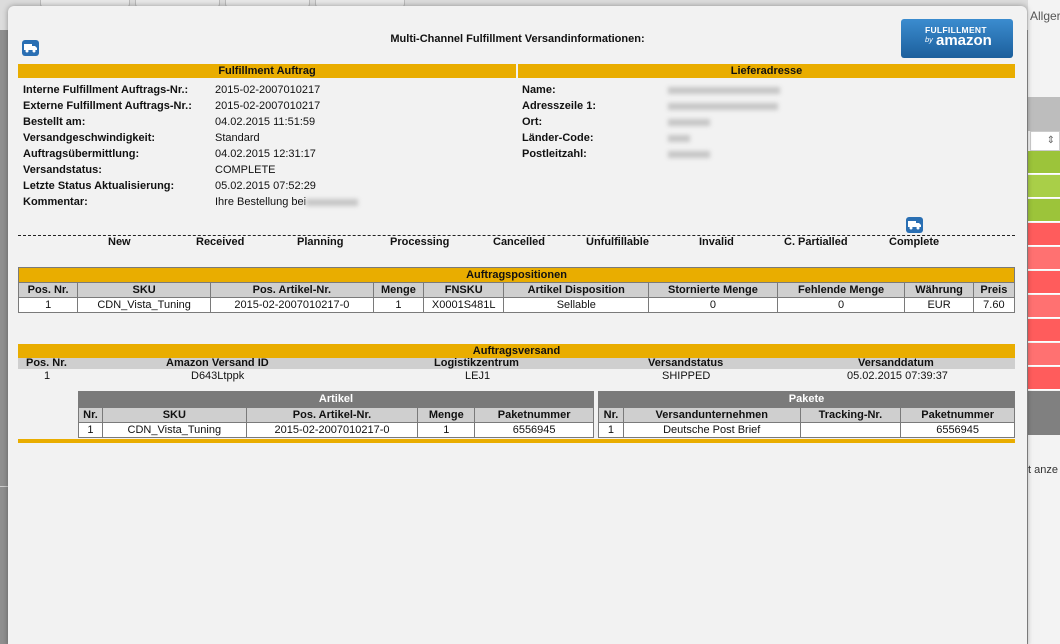 The width and height of the screenshot is (1060, 644). What do you see at coordinates (994, 305) in the screenshot?
I see `table-cell: 7.60` at bounding box center [994, 305].